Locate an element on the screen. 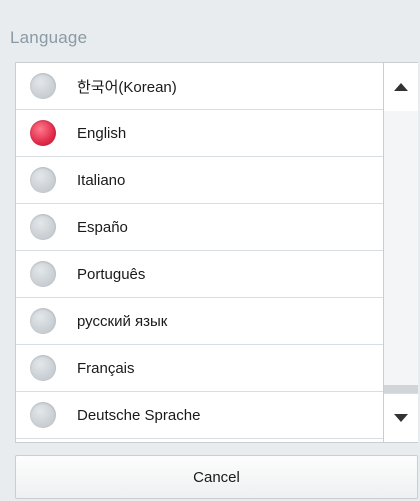  language-option: Français is located at coordinates (199, 368).